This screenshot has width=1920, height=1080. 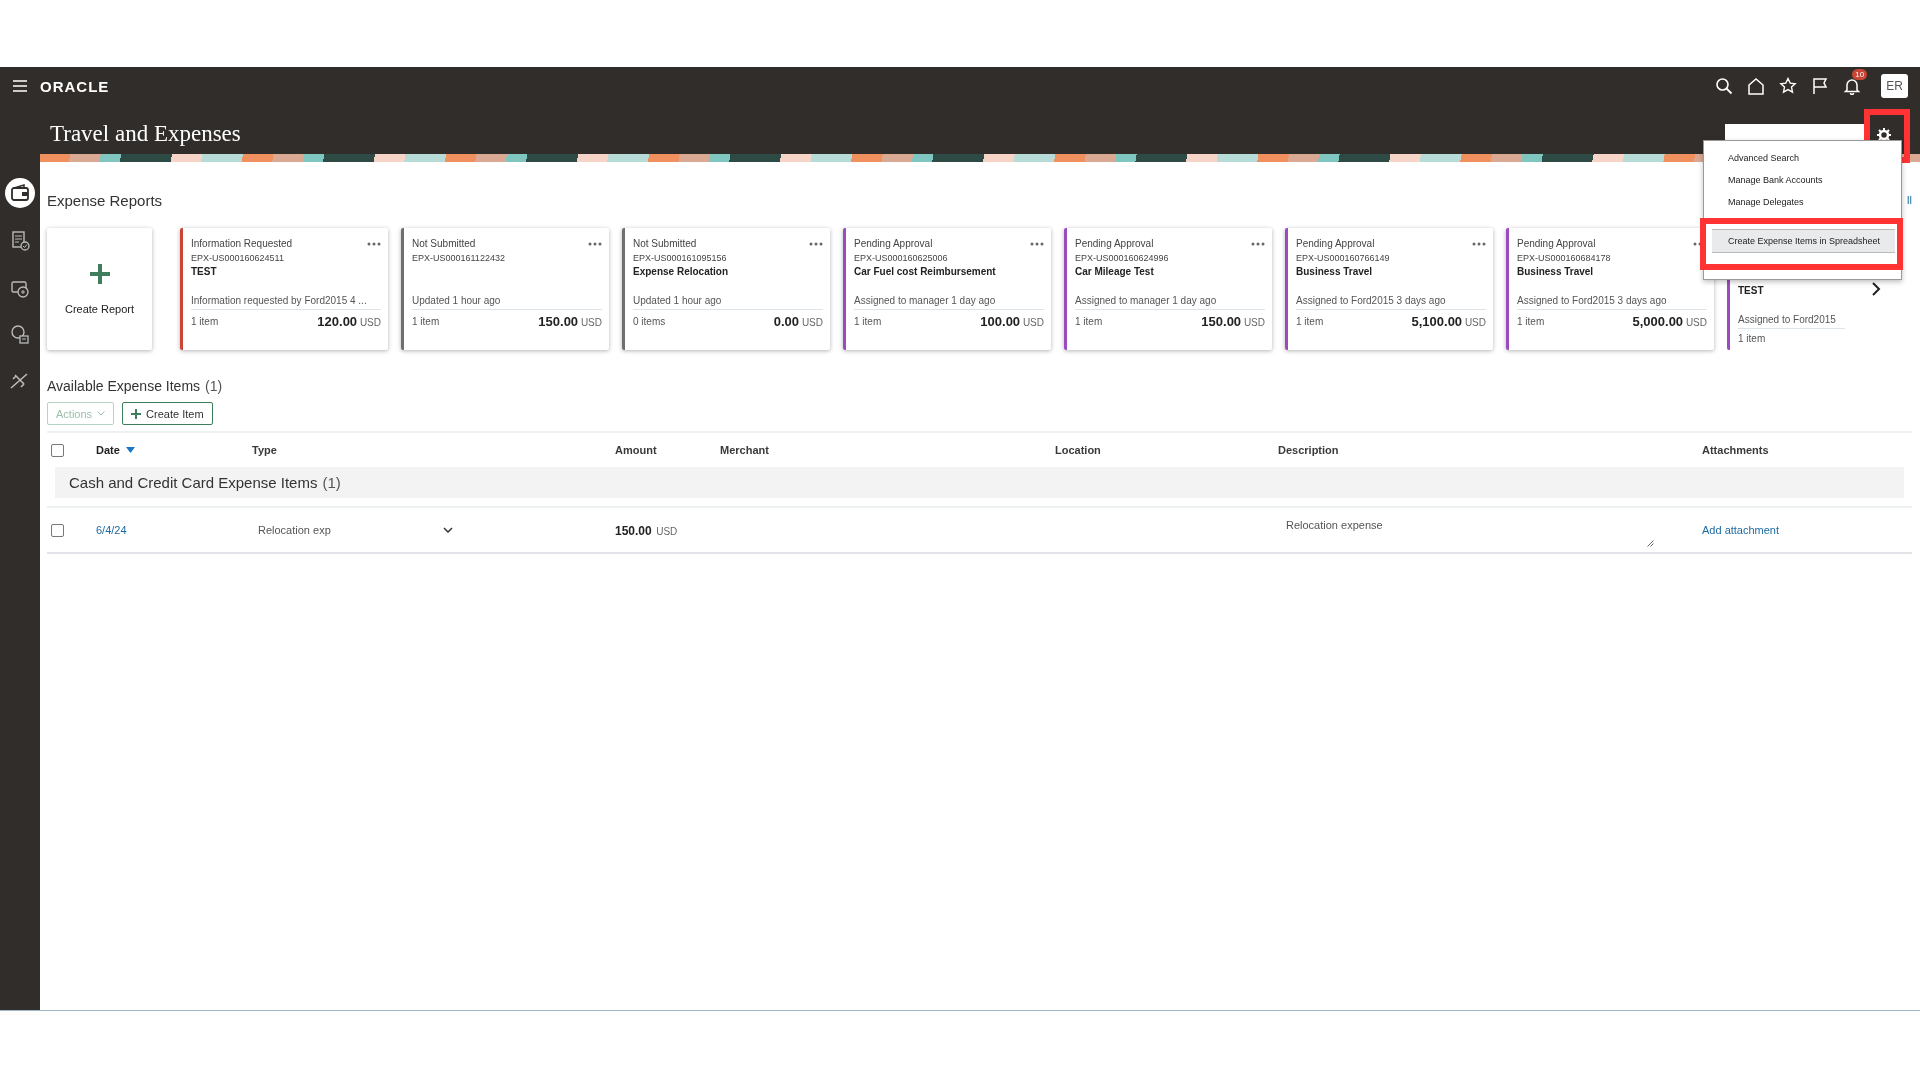 What do you see at coordinates (167, 413) in the screenshot?
I see `create-item-button: Create Item` at bounding box center [167, 413].